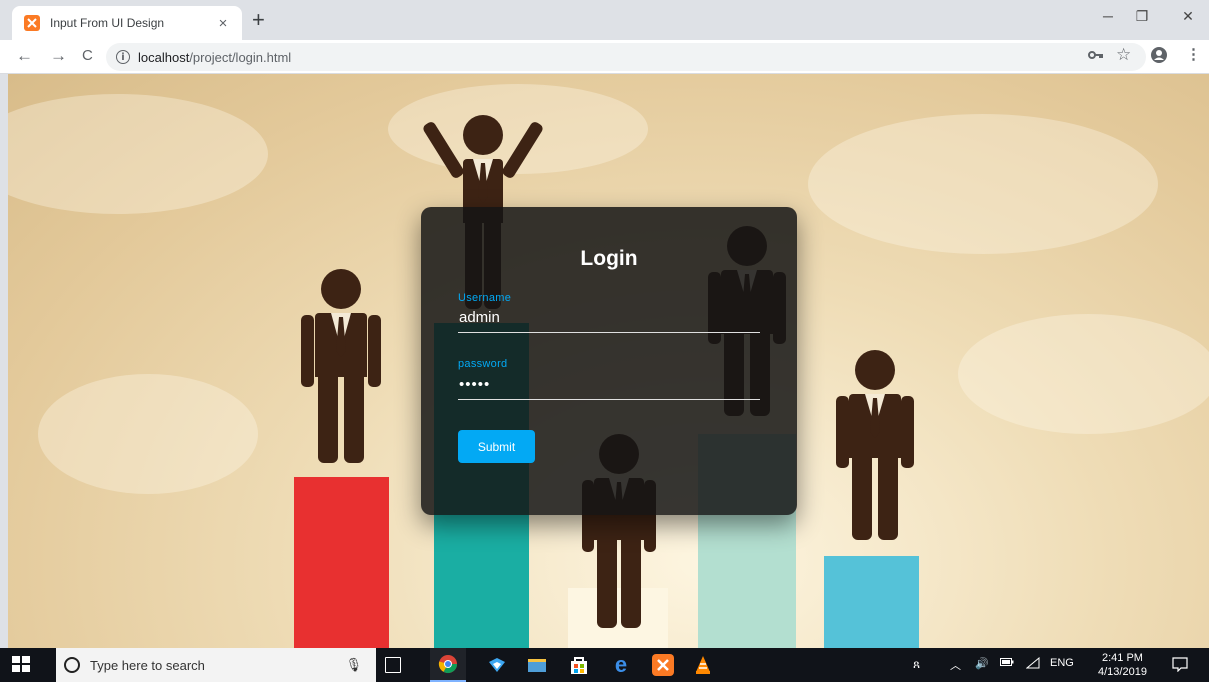  I want to click on url-host: localhost, so click(164, 57).